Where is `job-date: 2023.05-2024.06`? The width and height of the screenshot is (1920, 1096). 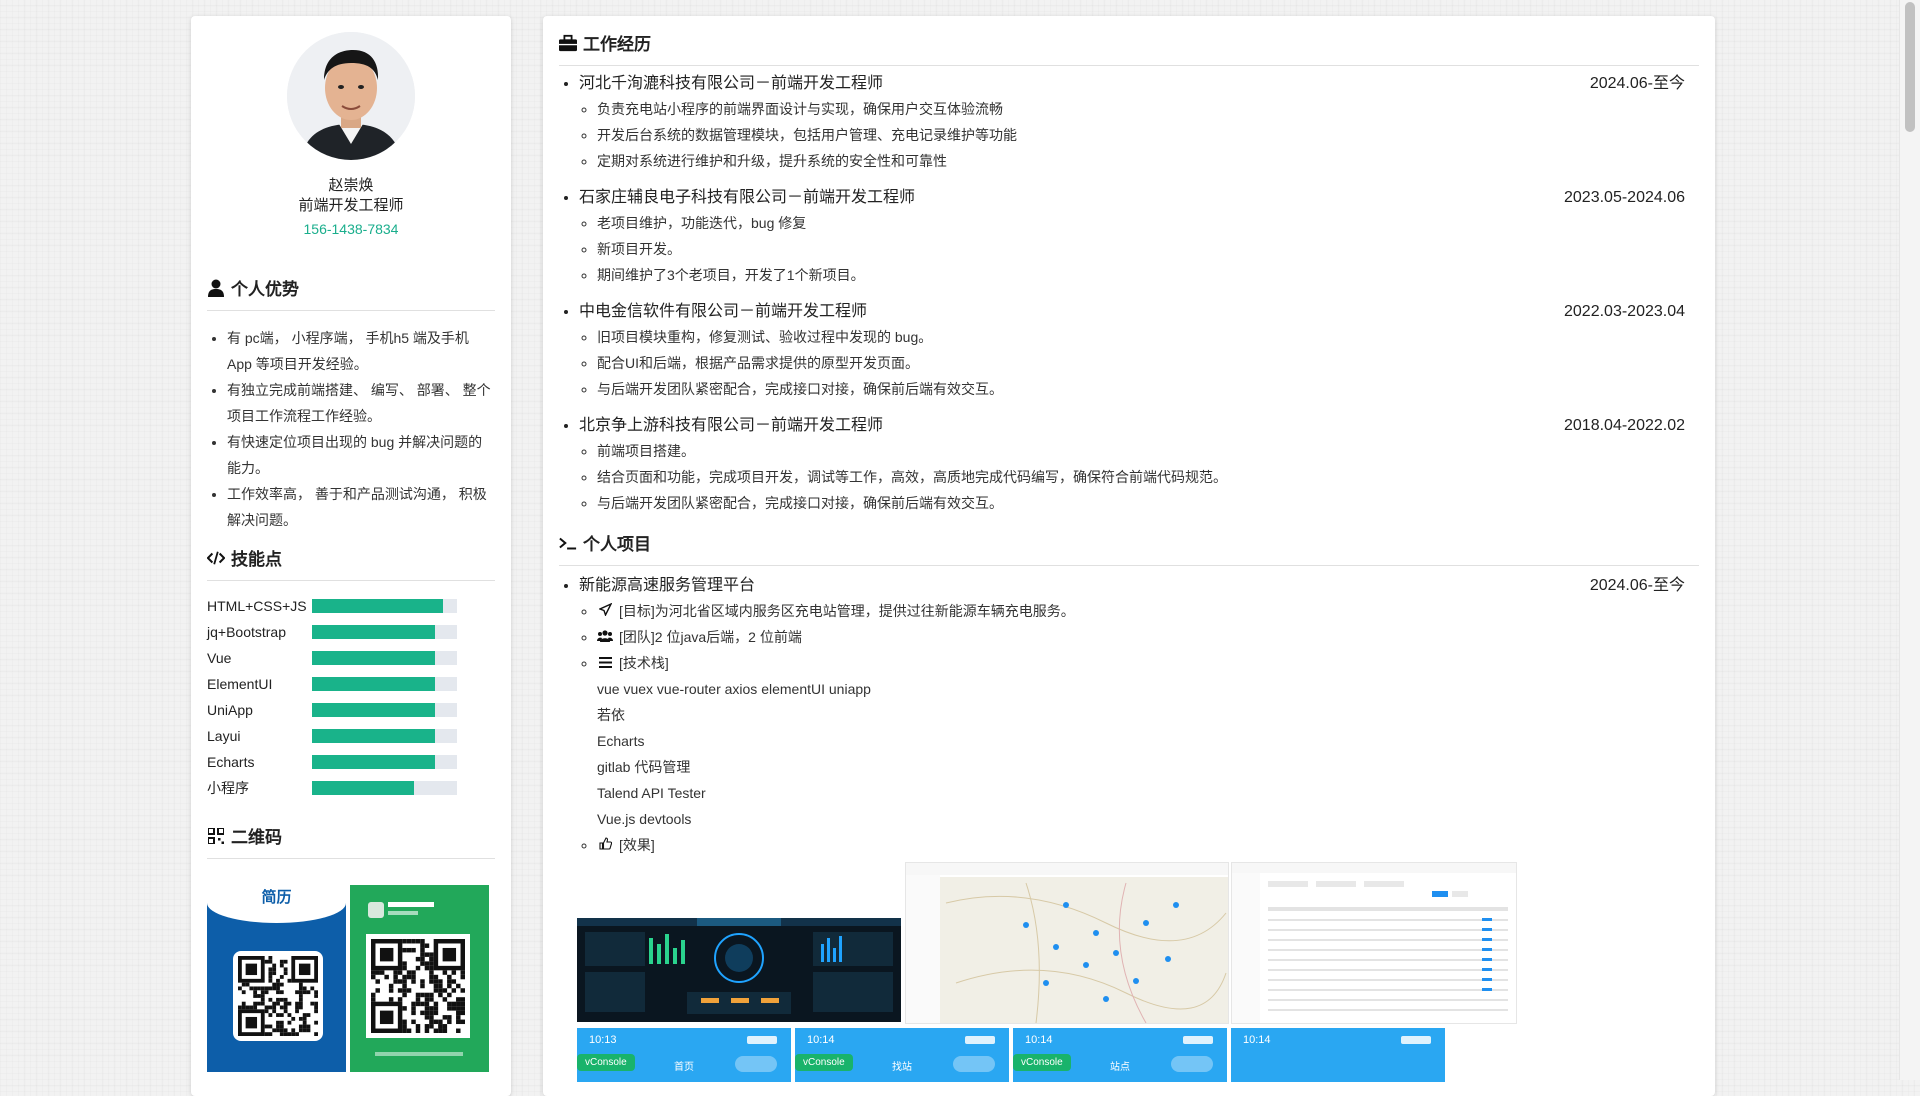
job-date: 2023.05-2024.06 is located at coordinates (1624, 197).